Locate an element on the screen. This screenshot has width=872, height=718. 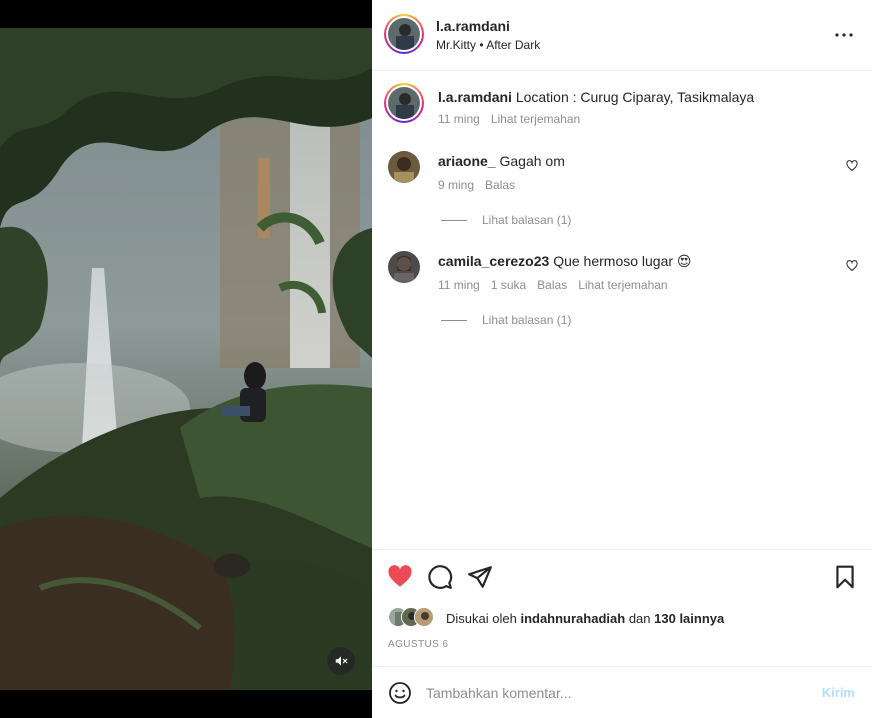
caption-body: Location : Curug Ciparay, Tasikmalaya is located at coordinates (635, 97).